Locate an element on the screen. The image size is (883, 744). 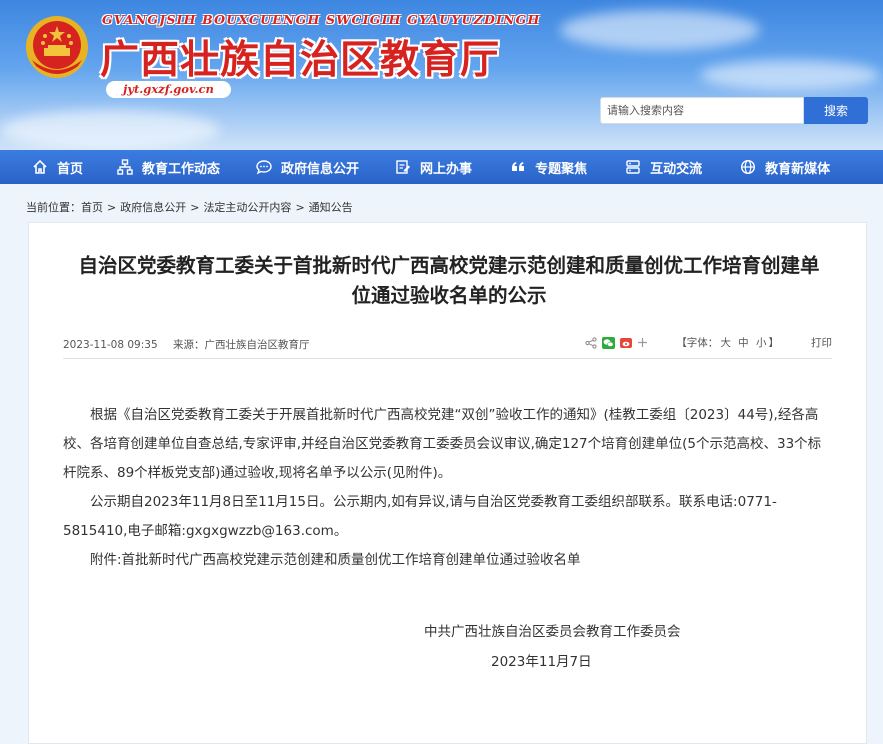
nav-item-label: 网上办事 is located at coordinates (446, 169).